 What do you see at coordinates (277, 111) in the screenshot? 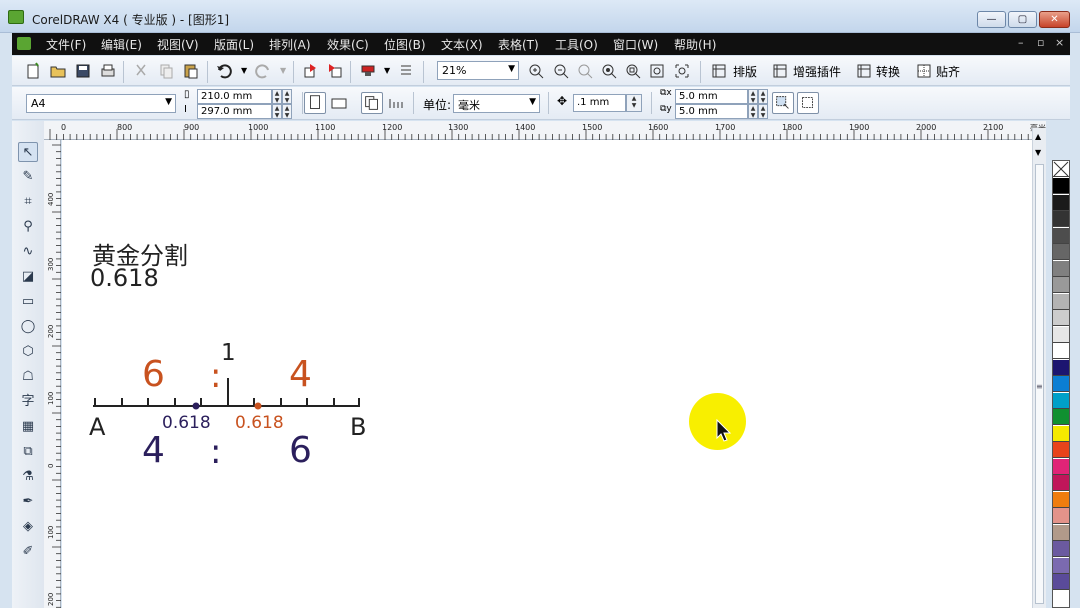
I see `height-stepper: ▲ ▼` at bounding box center [277, 111].